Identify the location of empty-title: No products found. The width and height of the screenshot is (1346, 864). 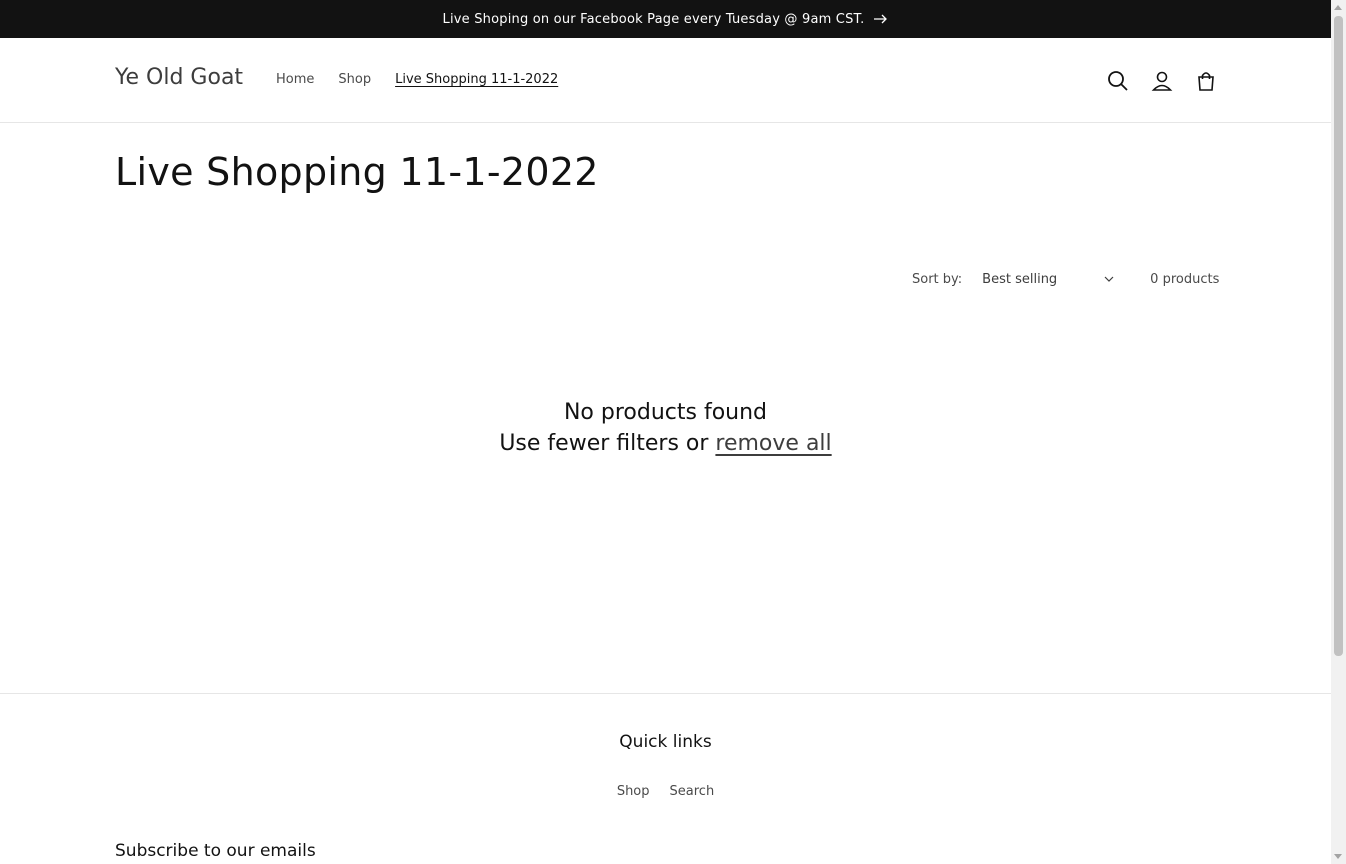
(665, 412).